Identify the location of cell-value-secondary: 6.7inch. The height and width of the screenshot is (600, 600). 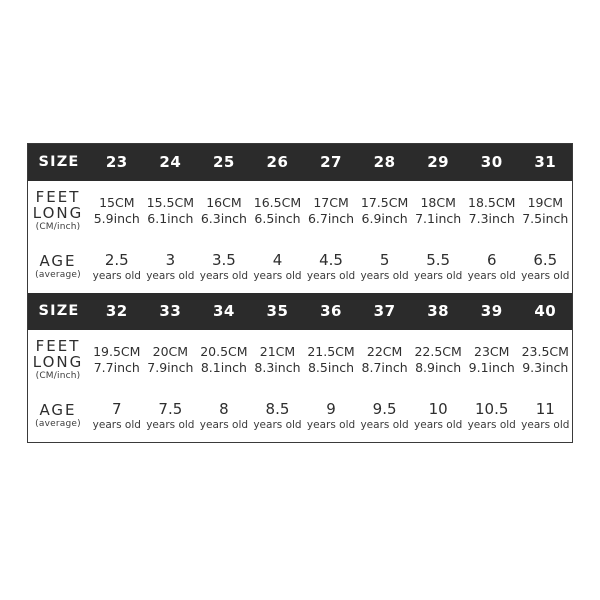
(331, 218).